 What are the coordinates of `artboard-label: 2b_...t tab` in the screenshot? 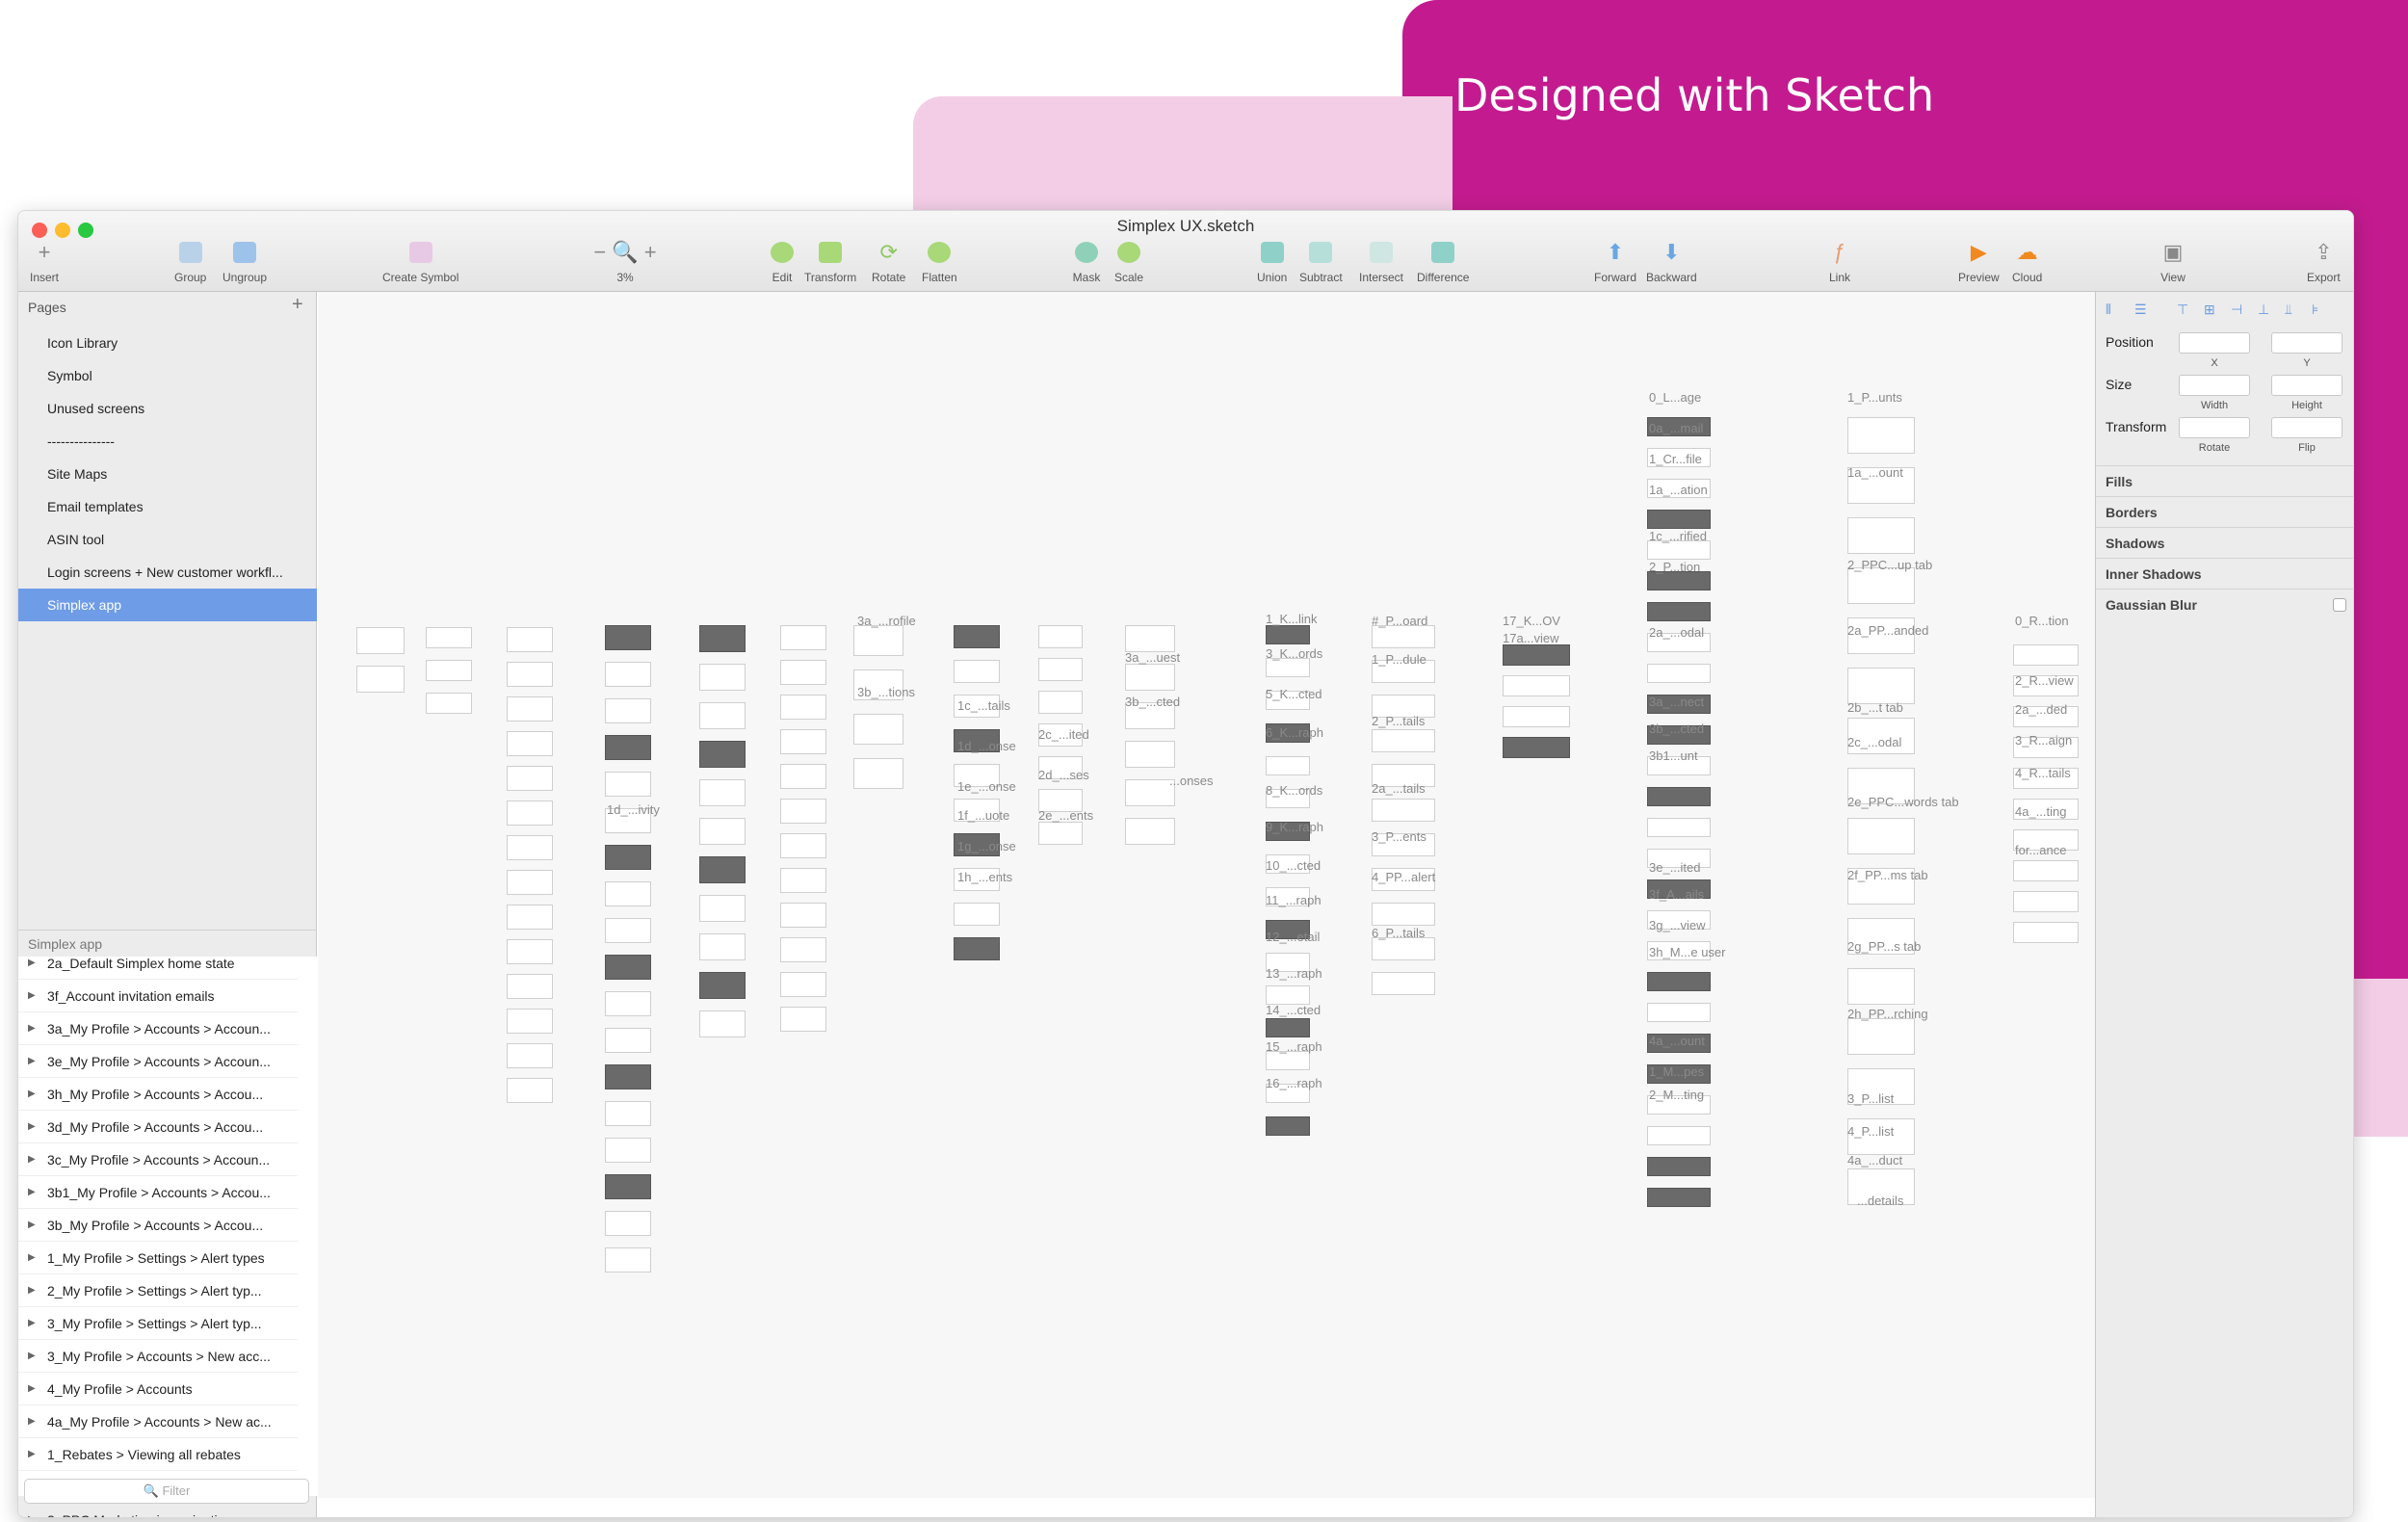 It's located at (1875, 707).